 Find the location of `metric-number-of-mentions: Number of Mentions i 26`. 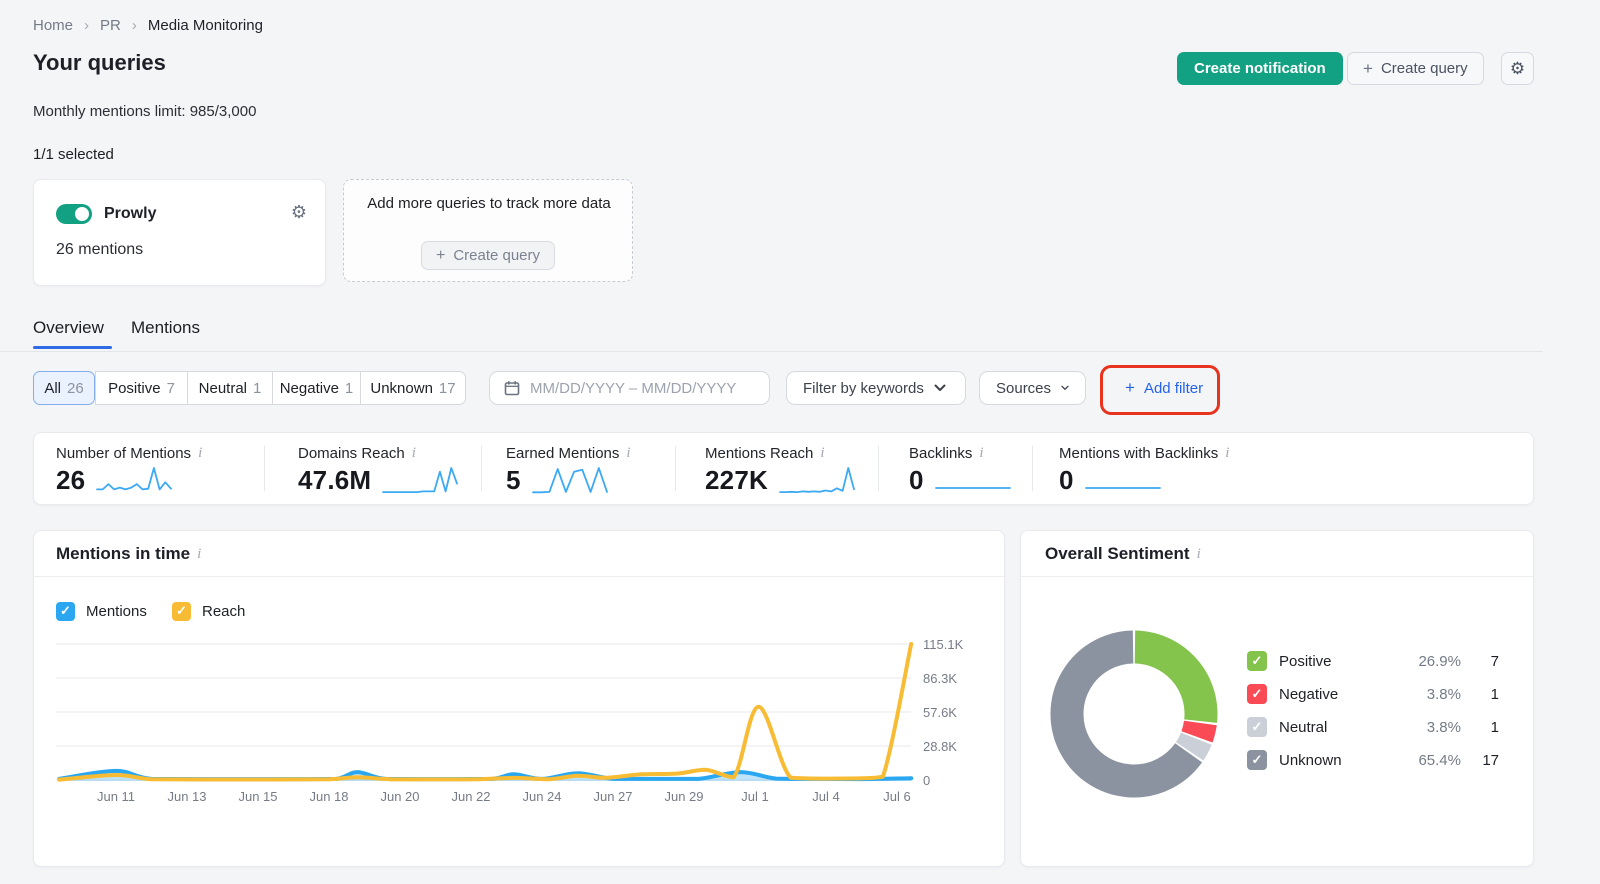

metric-number-of-mentions: Number of Mentions i 26 is located at coordinates (129, 470).